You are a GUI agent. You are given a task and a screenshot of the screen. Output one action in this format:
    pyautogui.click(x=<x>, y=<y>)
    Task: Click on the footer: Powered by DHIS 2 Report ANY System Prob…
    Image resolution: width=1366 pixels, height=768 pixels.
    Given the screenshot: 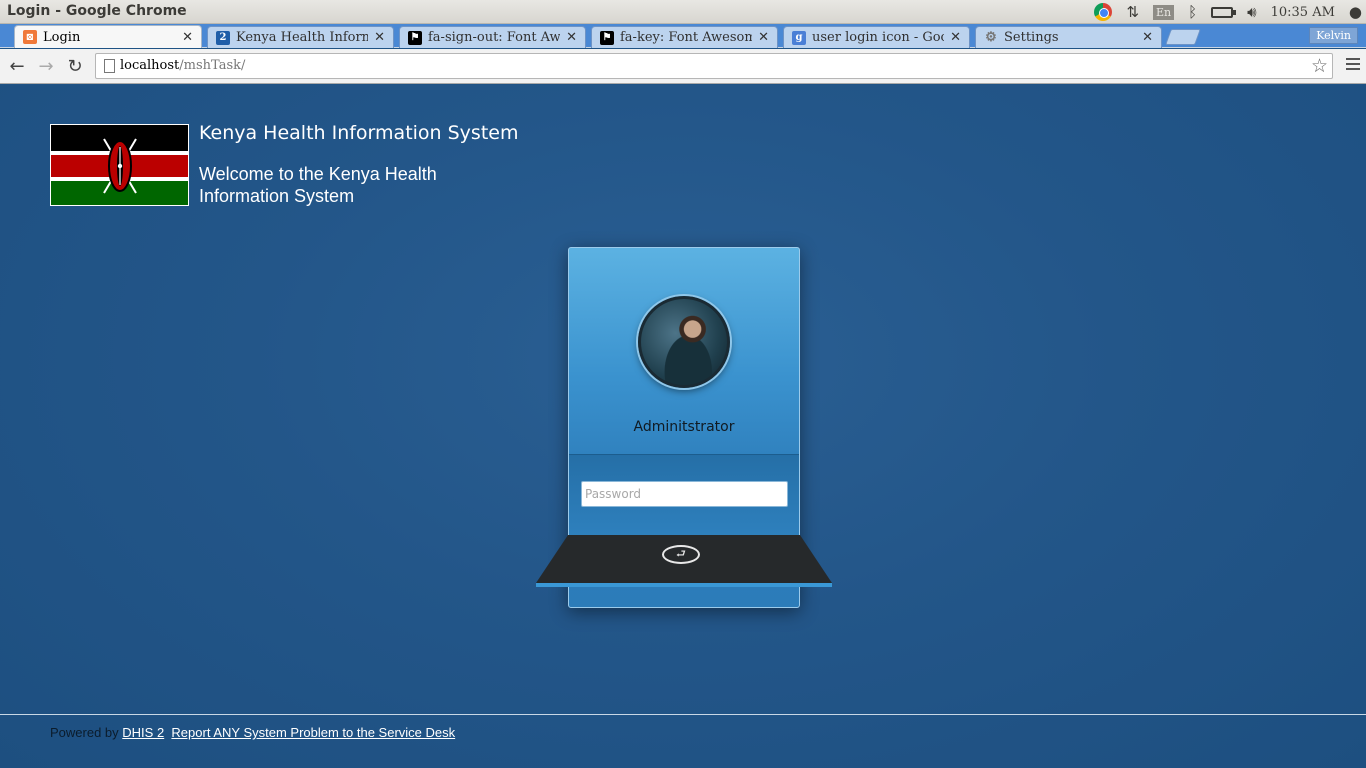 What is the action you would take?
    pyautogui.click(x=252, y=732)
    